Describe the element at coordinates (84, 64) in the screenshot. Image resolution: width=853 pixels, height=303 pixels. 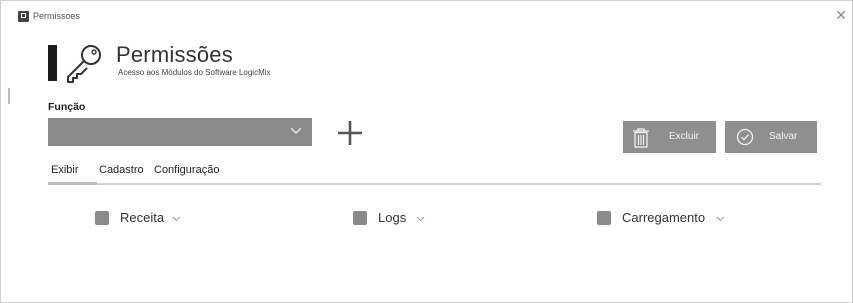
I see `key-icon` at that location.